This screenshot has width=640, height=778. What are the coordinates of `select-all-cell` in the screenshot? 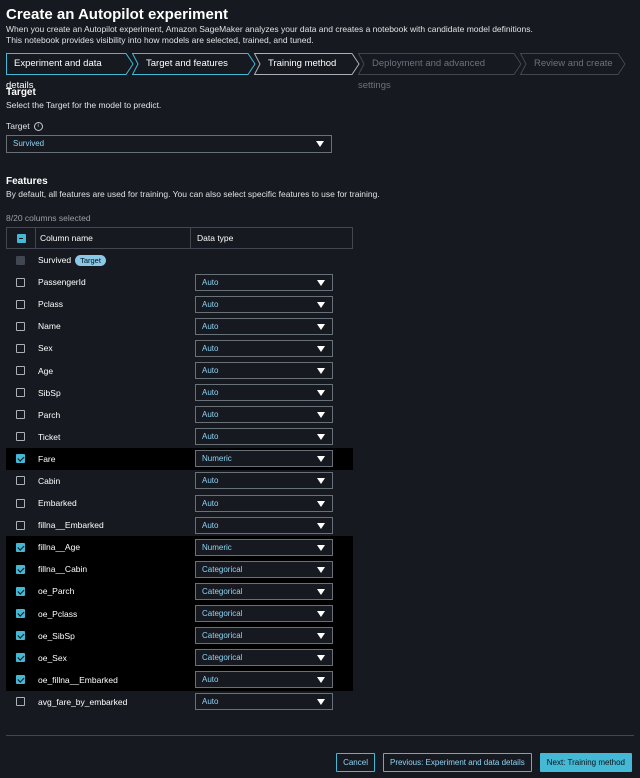 It's located at (21, 238).